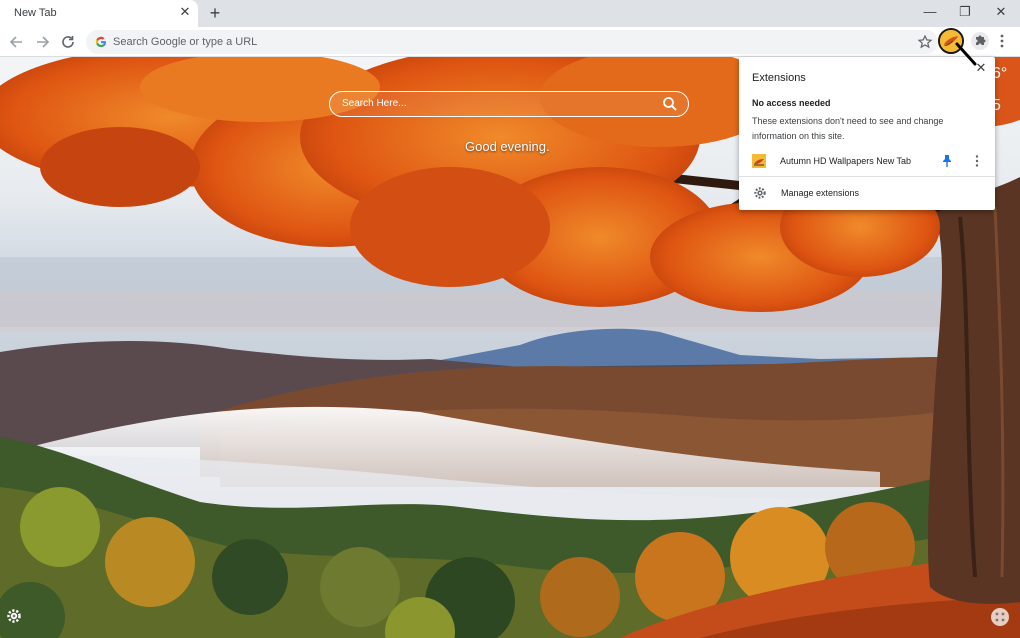 The width and height of the screenshot is (1020, 638). Describe the element at coordinates (14, 616) in the screenshot. I see `settings-gear-icon` at that location.